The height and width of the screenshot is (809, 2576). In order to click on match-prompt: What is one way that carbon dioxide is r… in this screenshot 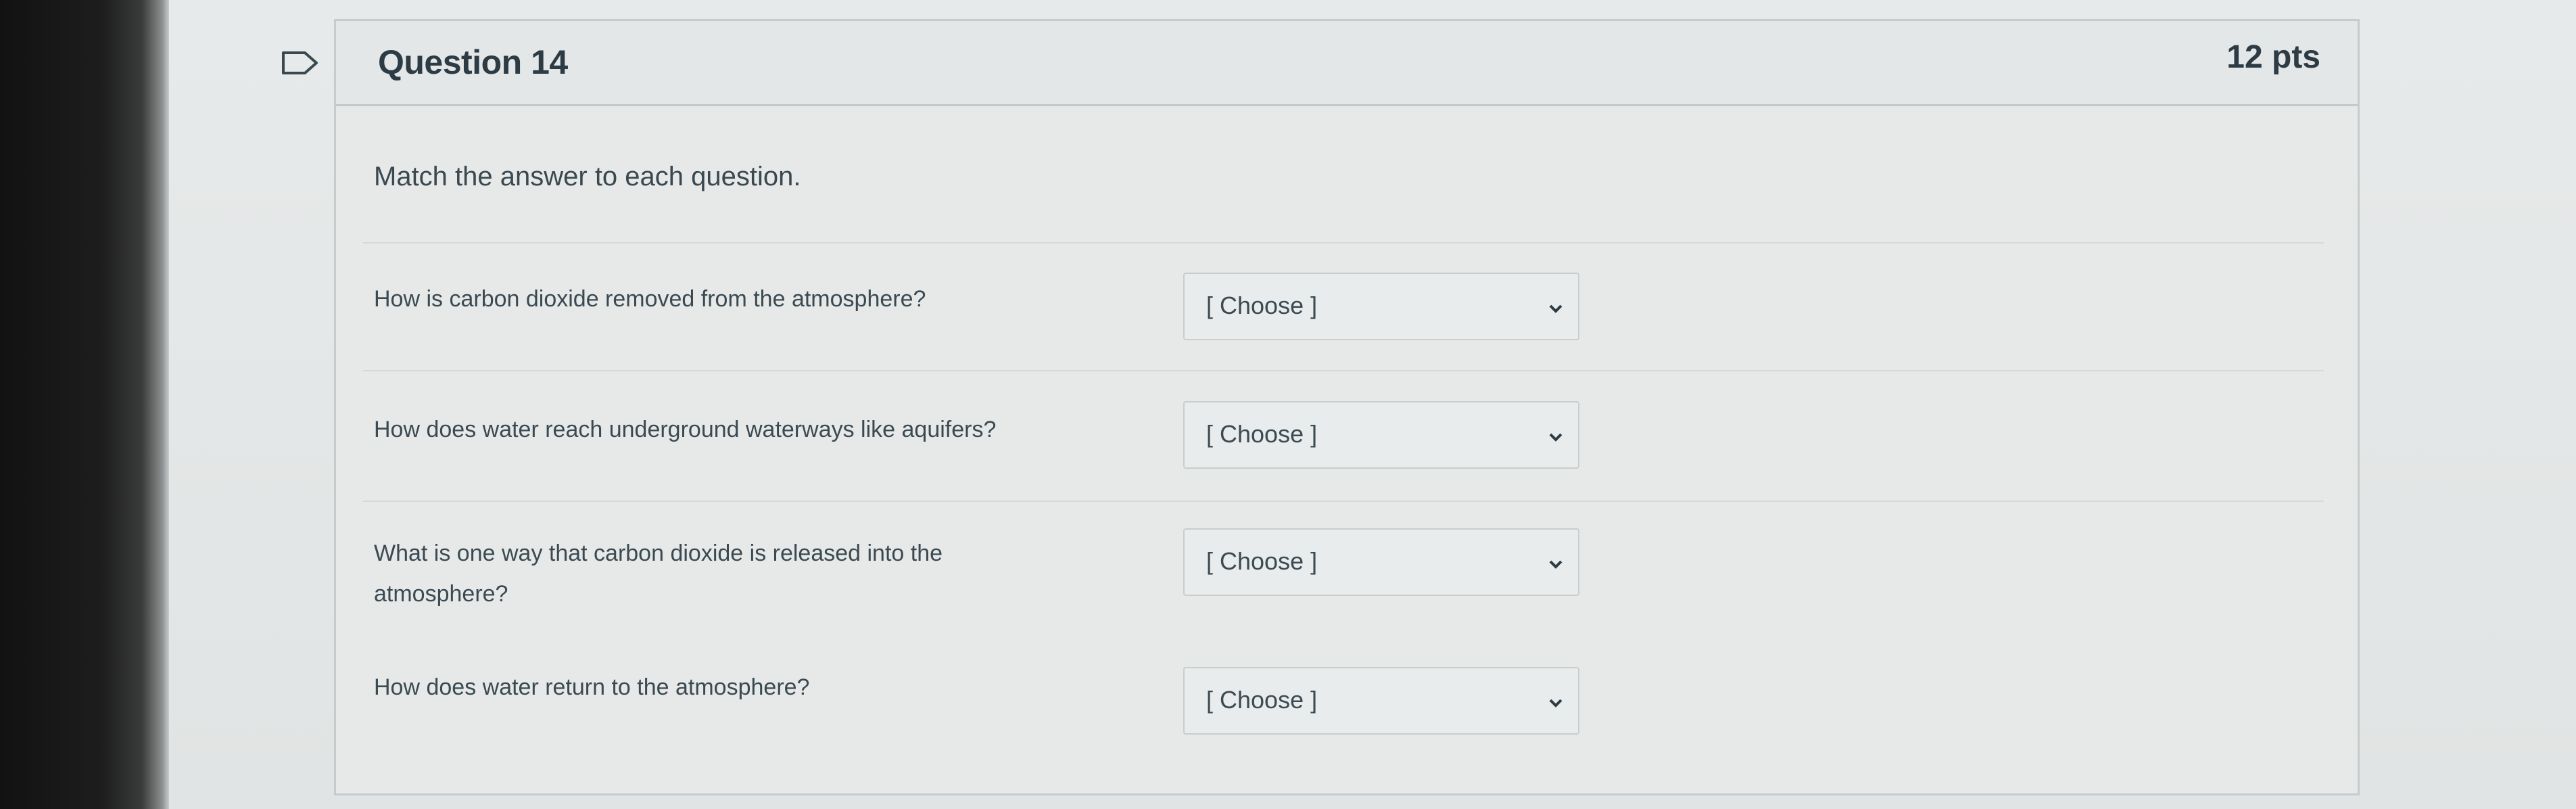, I will do `click(658, 573)`.